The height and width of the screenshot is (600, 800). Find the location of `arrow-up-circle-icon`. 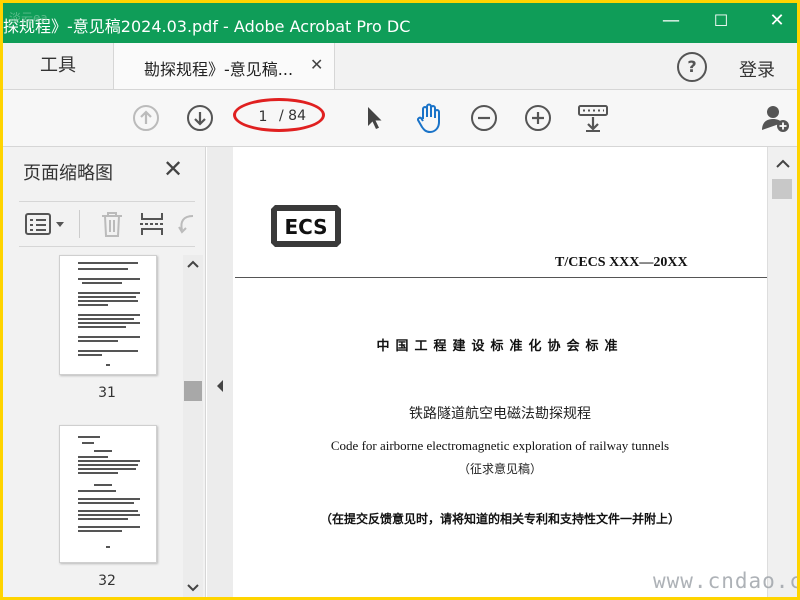

arrow-up-circle-icon is located at coordinates (146, 118).